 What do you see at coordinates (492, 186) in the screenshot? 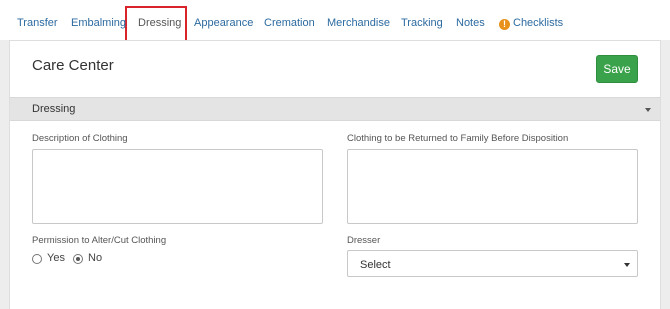
I see `clothing-returned-field` at bounding box center [492, 186].